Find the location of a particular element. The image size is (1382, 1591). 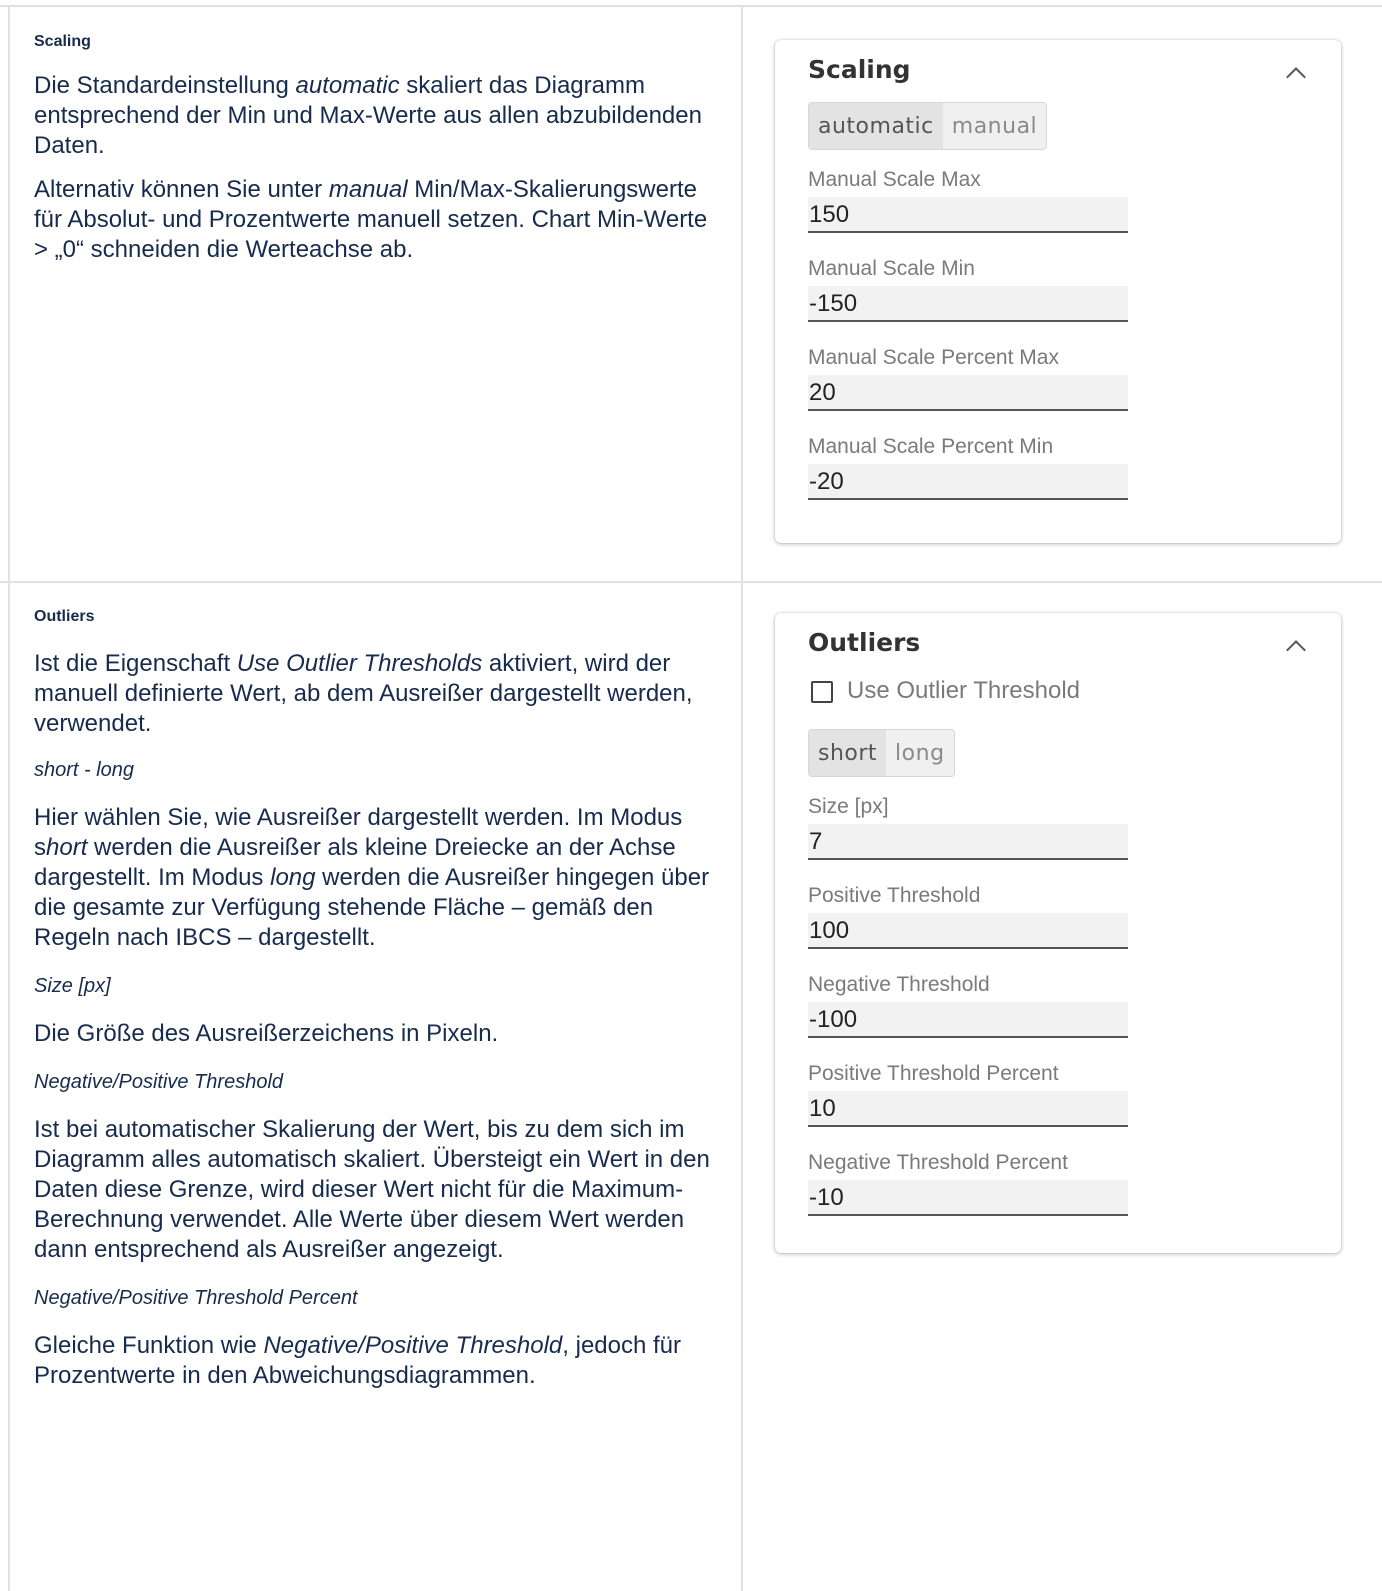

positive-threshold-input: 100 is located at coordinates (968, 931).